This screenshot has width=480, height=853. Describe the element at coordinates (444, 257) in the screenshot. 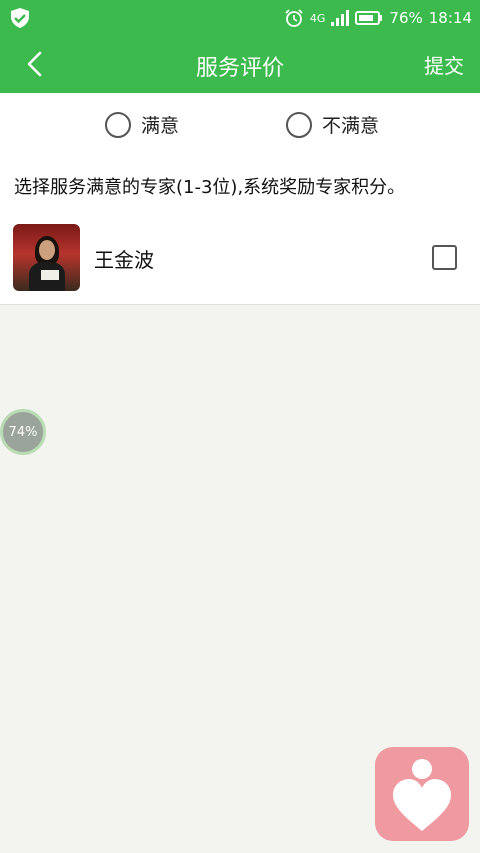

I see `expert-checkbox` at that location.